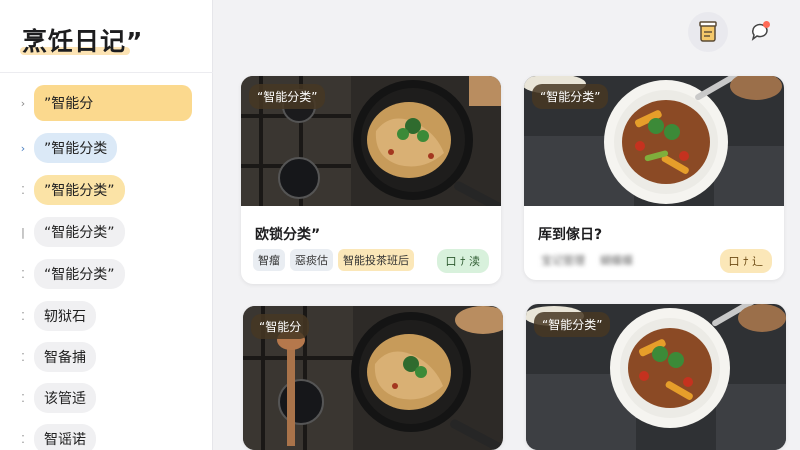 This screenshot has height=450, width=800. I want to click on tag-chip: 智能投茶班后, so click(376, 260).